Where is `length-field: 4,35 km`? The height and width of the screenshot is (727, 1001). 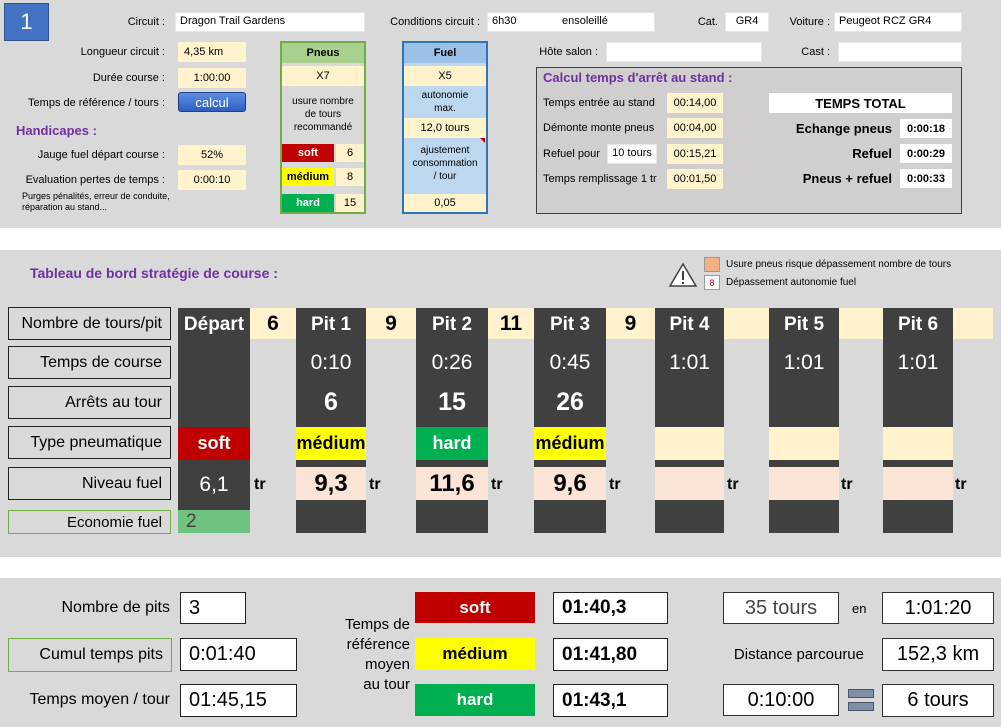 length-field: 4,35 km is located at coordinates (212, 52).